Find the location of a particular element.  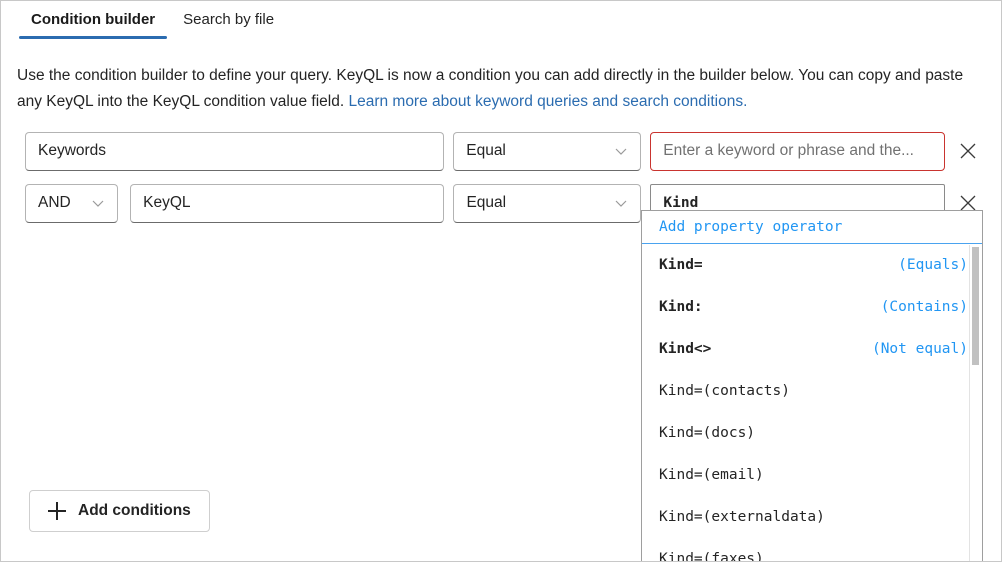

tab-bar: Condition builder Search by file is located at coordinates (152, 23).